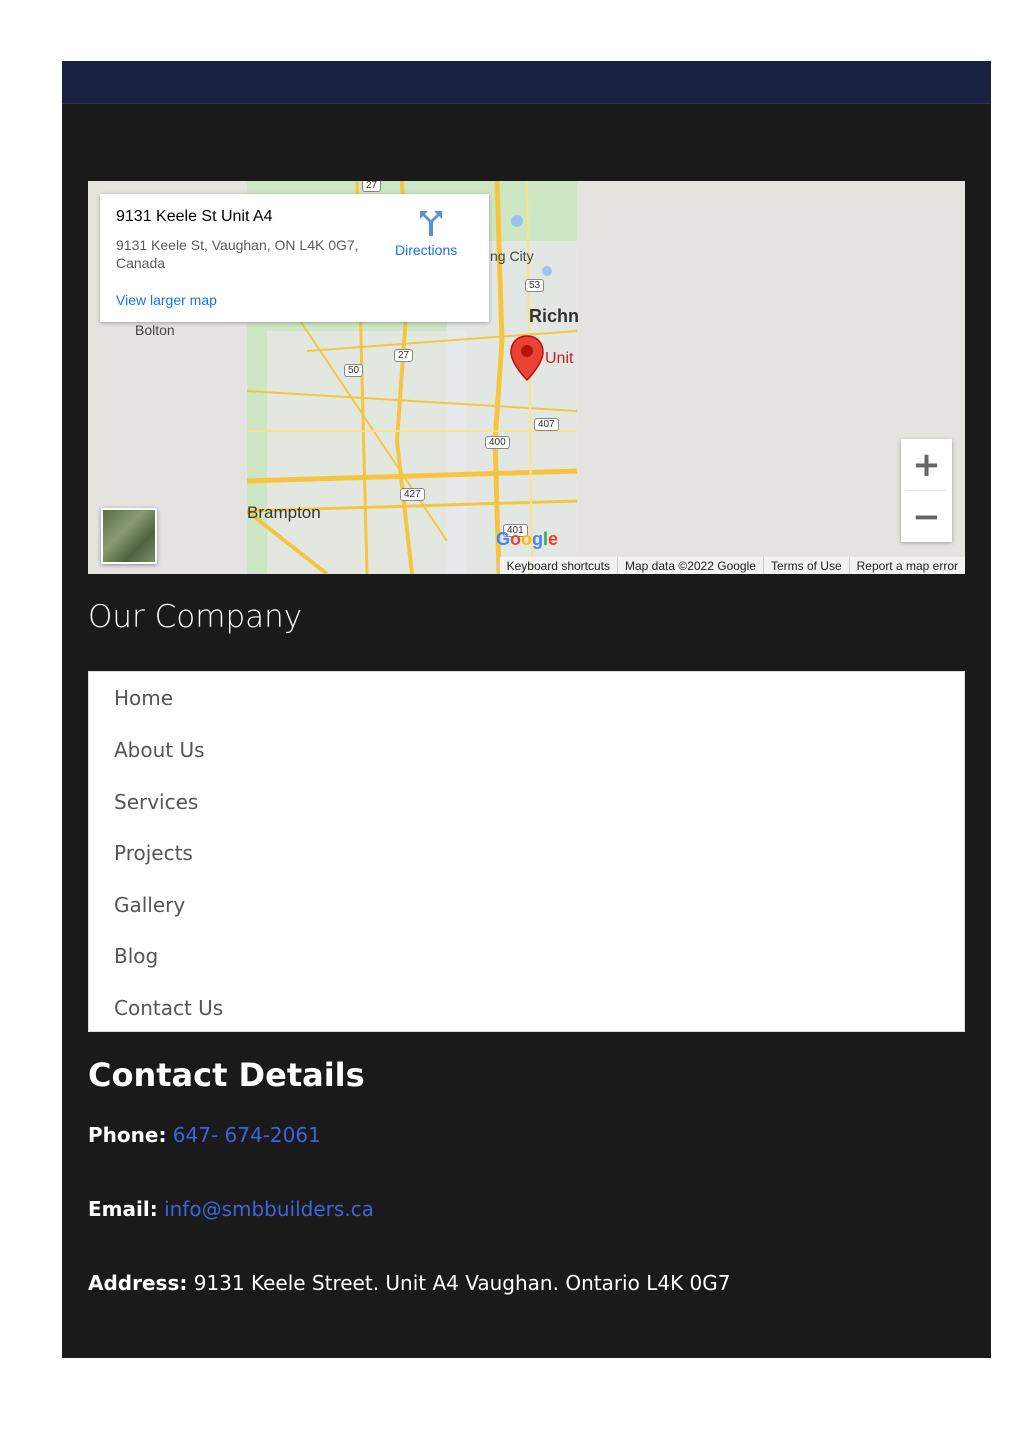 The image size is (1024, 1449). Describe the element at coordinates (127, 1135) in the screenshot. I see `phone-label: Phone:` at that location.